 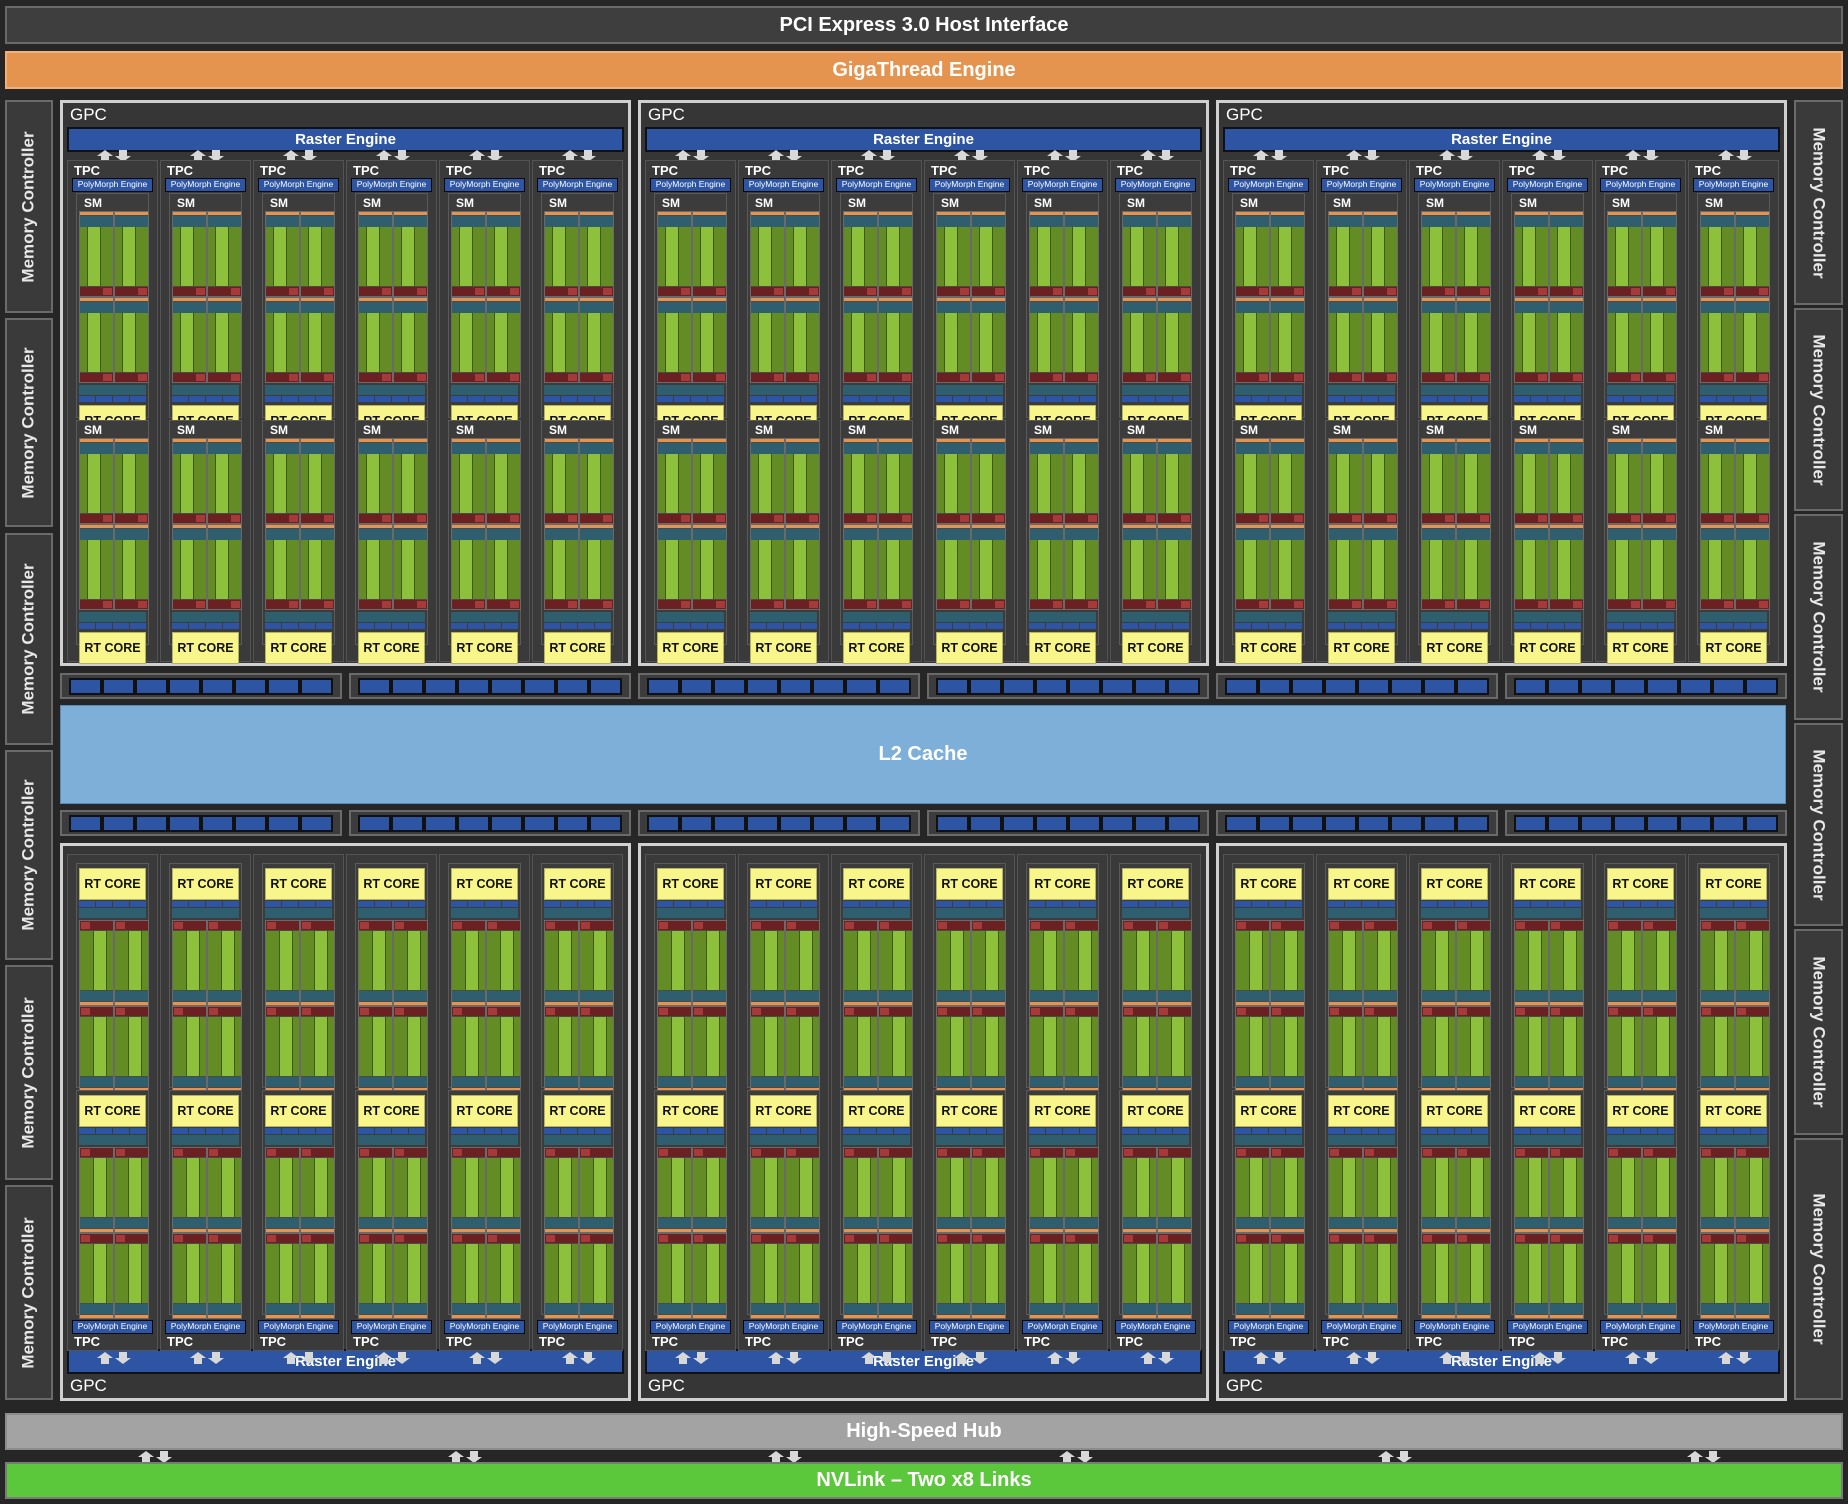 I want to click on tpc: TPCPolyMorph EngineSMRT CORESMRT CORE, so click(x=690, y=412).